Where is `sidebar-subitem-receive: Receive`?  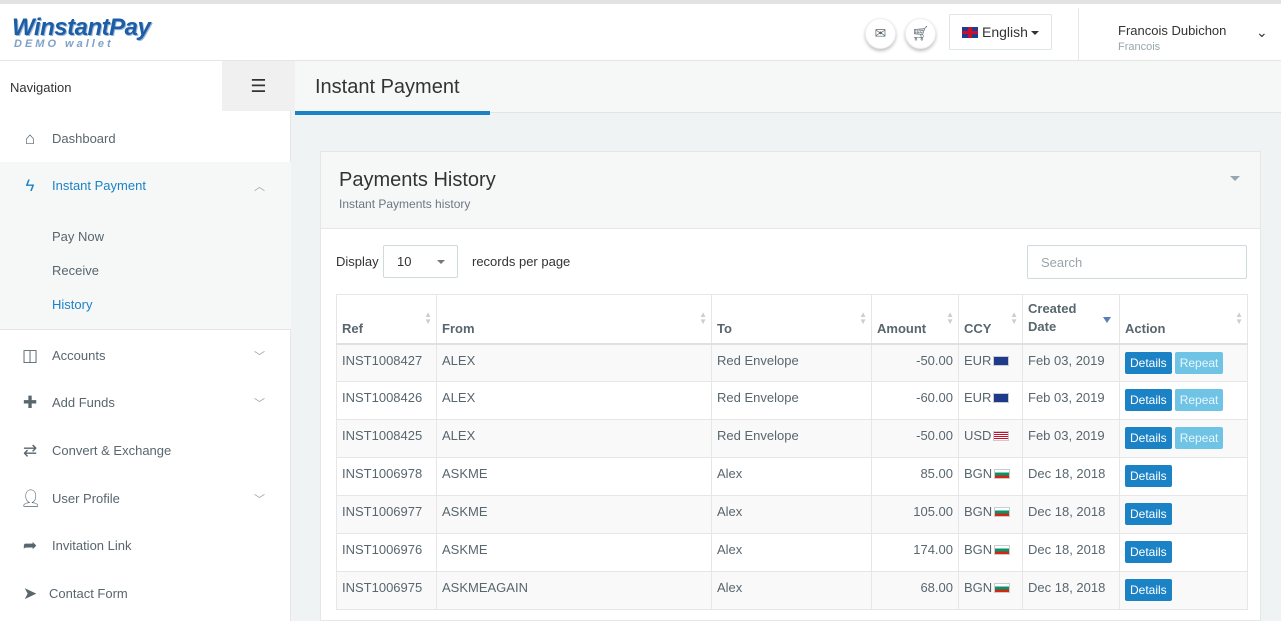 sidebar-subitem-receive: Receive is located at coordinates (75, 270).